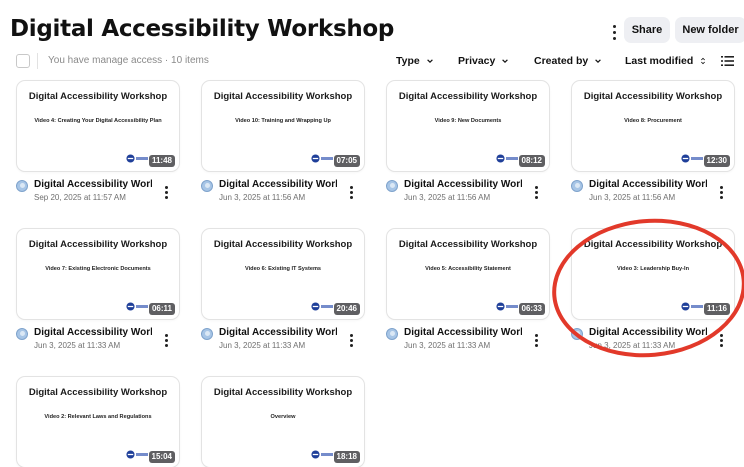  I want to click on sort-label: Last modified, so click(659, 61).